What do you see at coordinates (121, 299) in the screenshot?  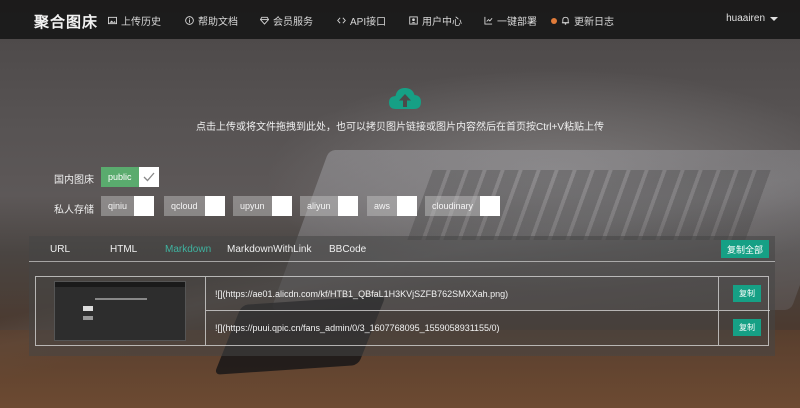 I see `thumbnail-line` at bounding box center [121, 299].